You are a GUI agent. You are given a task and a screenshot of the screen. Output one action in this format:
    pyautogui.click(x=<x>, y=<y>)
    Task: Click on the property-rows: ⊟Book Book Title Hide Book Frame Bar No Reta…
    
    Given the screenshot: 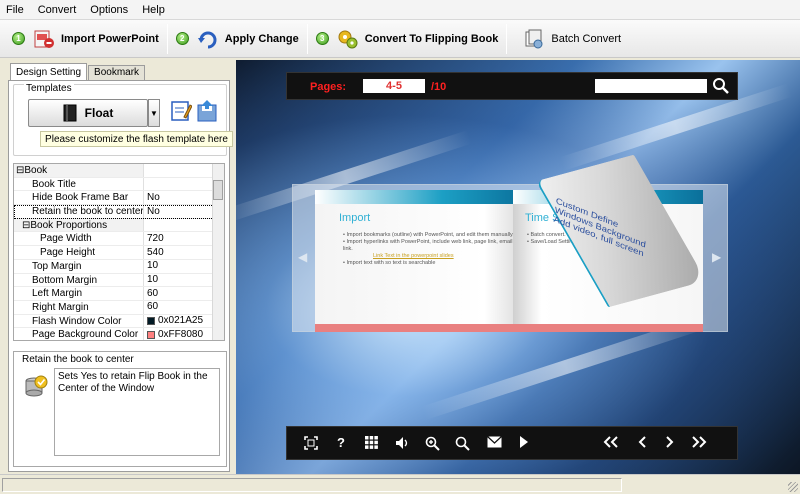 What is the action you would take?
    pyautogui.click(x=119, y=252)
    